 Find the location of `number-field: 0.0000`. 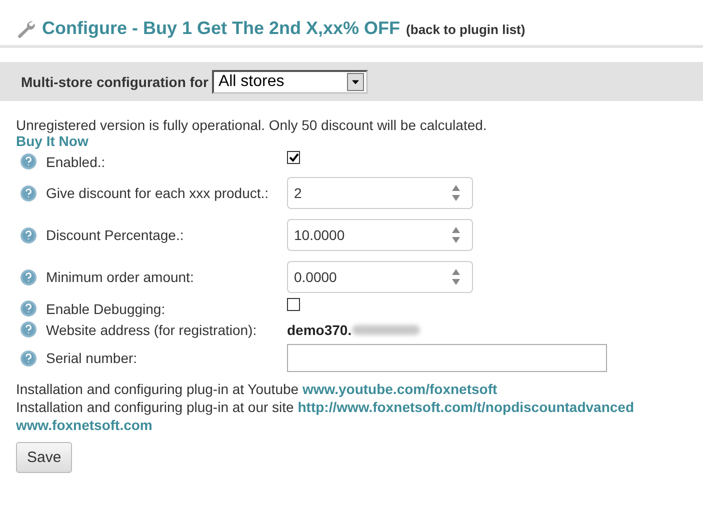

number-field: 0.0000 is located at coordinates (380, 277).